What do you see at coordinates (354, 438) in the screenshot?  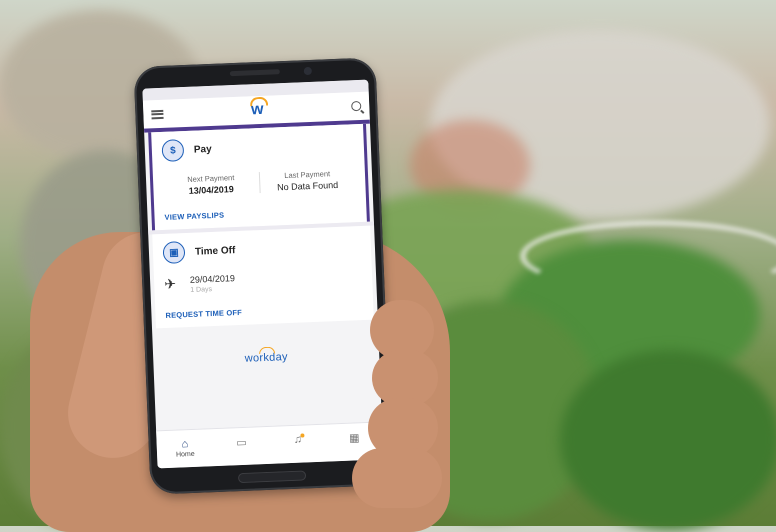 I see `apps-grid-icon: ▦` at bounding box center [354, 438].